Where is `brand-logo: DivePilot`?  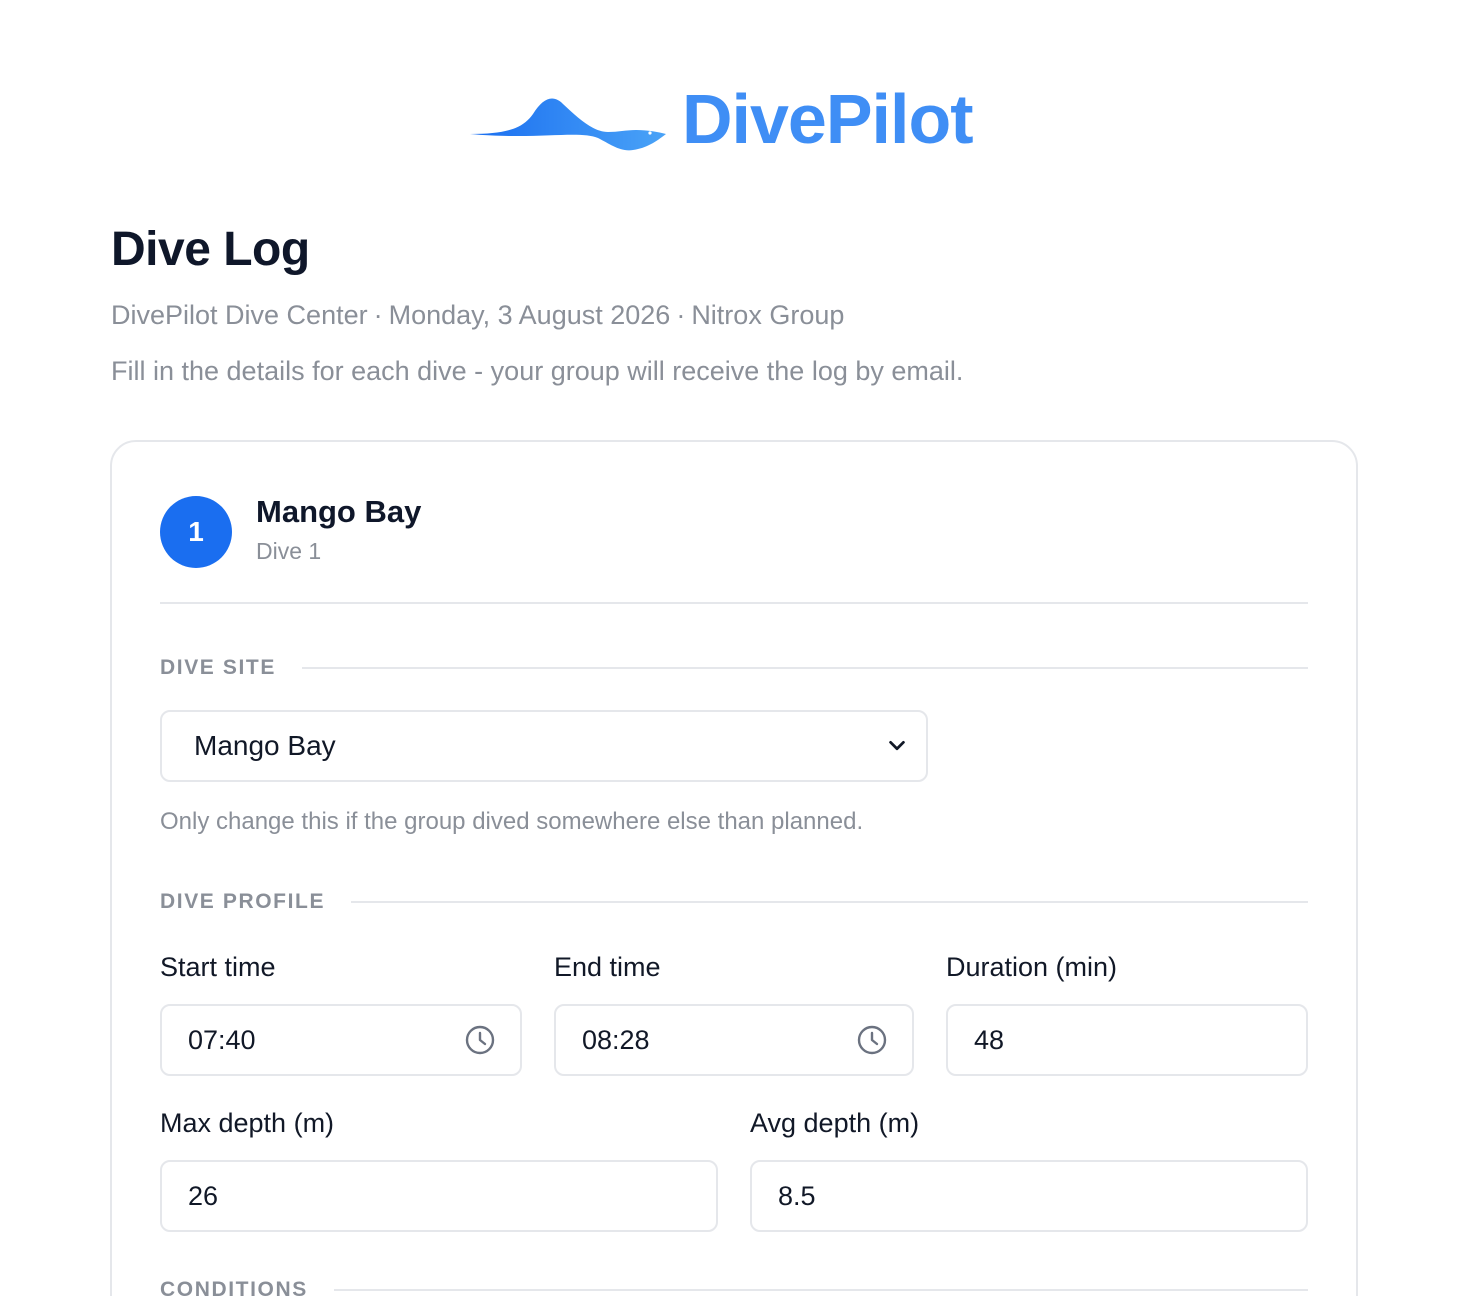
brand-logo: DivePilot is located at coordinates (721, 119).